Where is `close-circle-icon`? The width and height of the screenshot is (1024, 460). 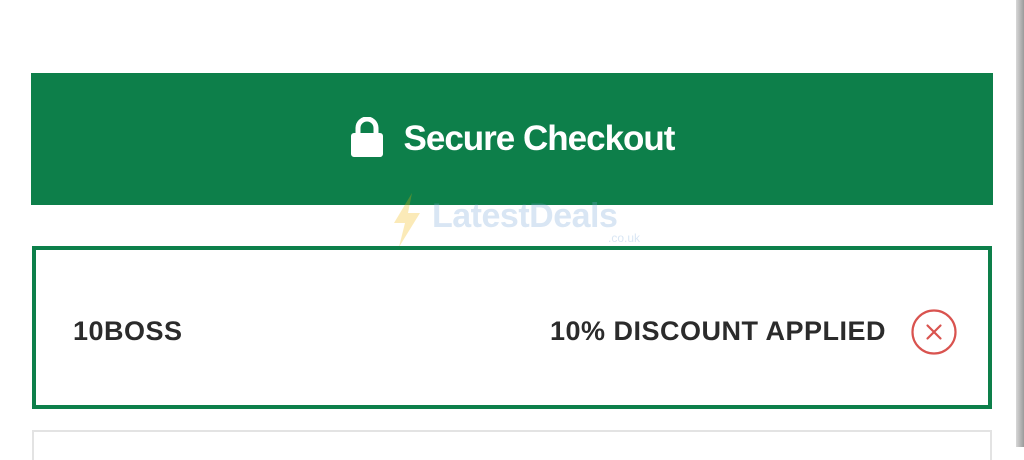
close-circle-icon is located at coordinates (934, 332).